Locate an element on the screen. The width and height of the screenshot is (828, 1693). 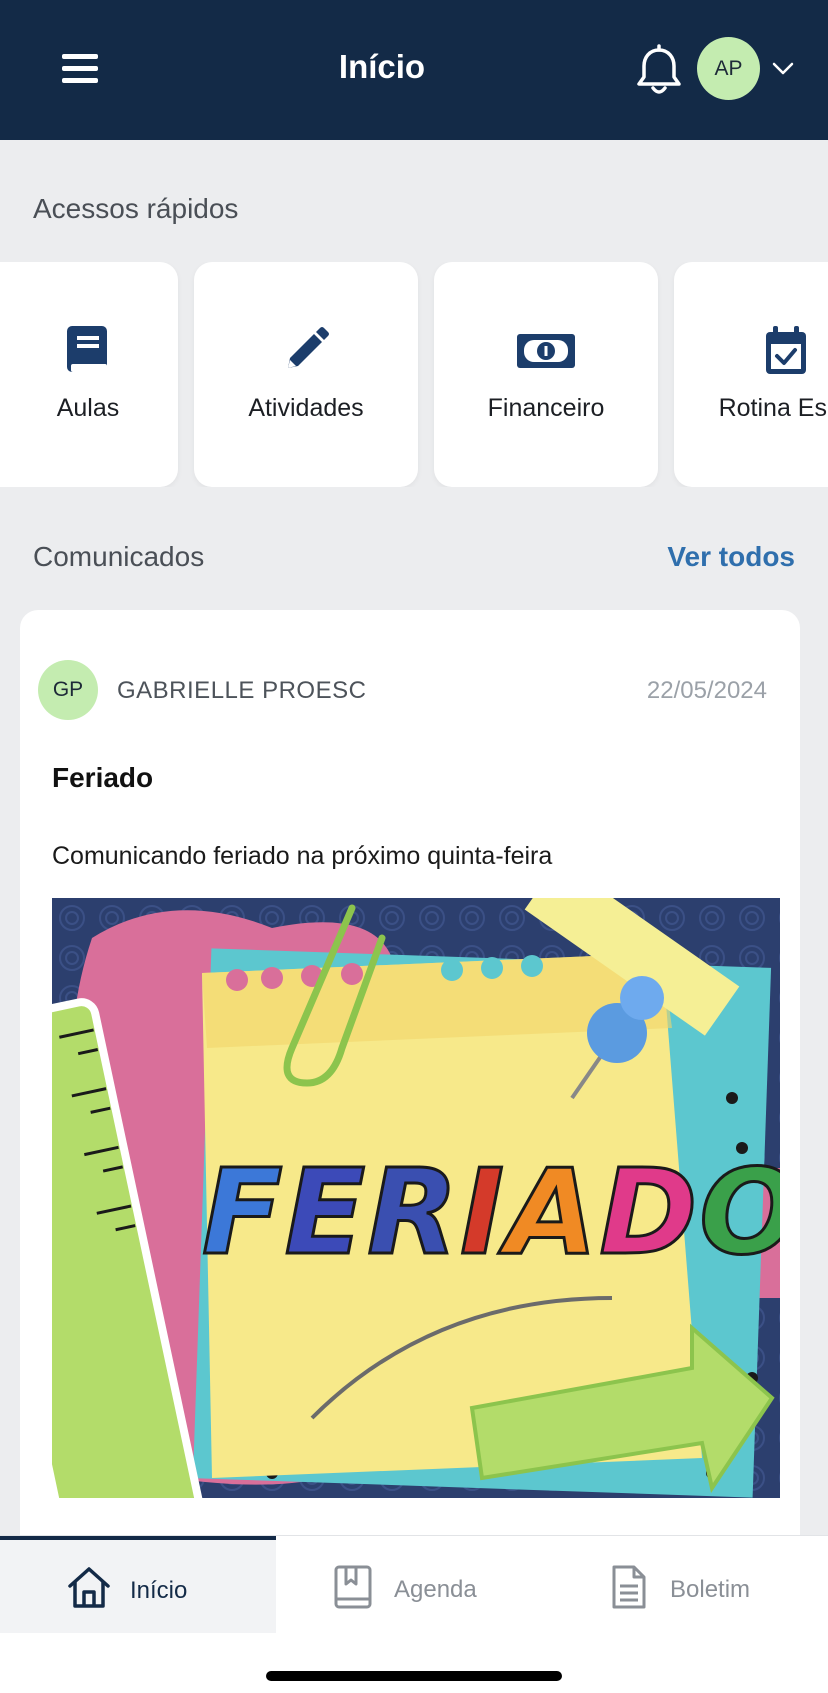
post-title: Feriado is located at coordinates (103, 777).